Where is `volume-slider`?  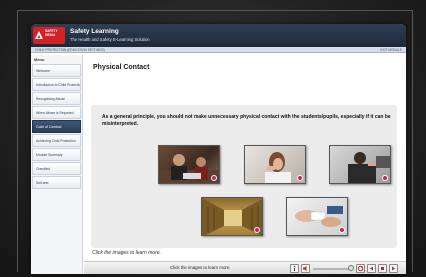
volume-slider is located at coordinates (332, 269).